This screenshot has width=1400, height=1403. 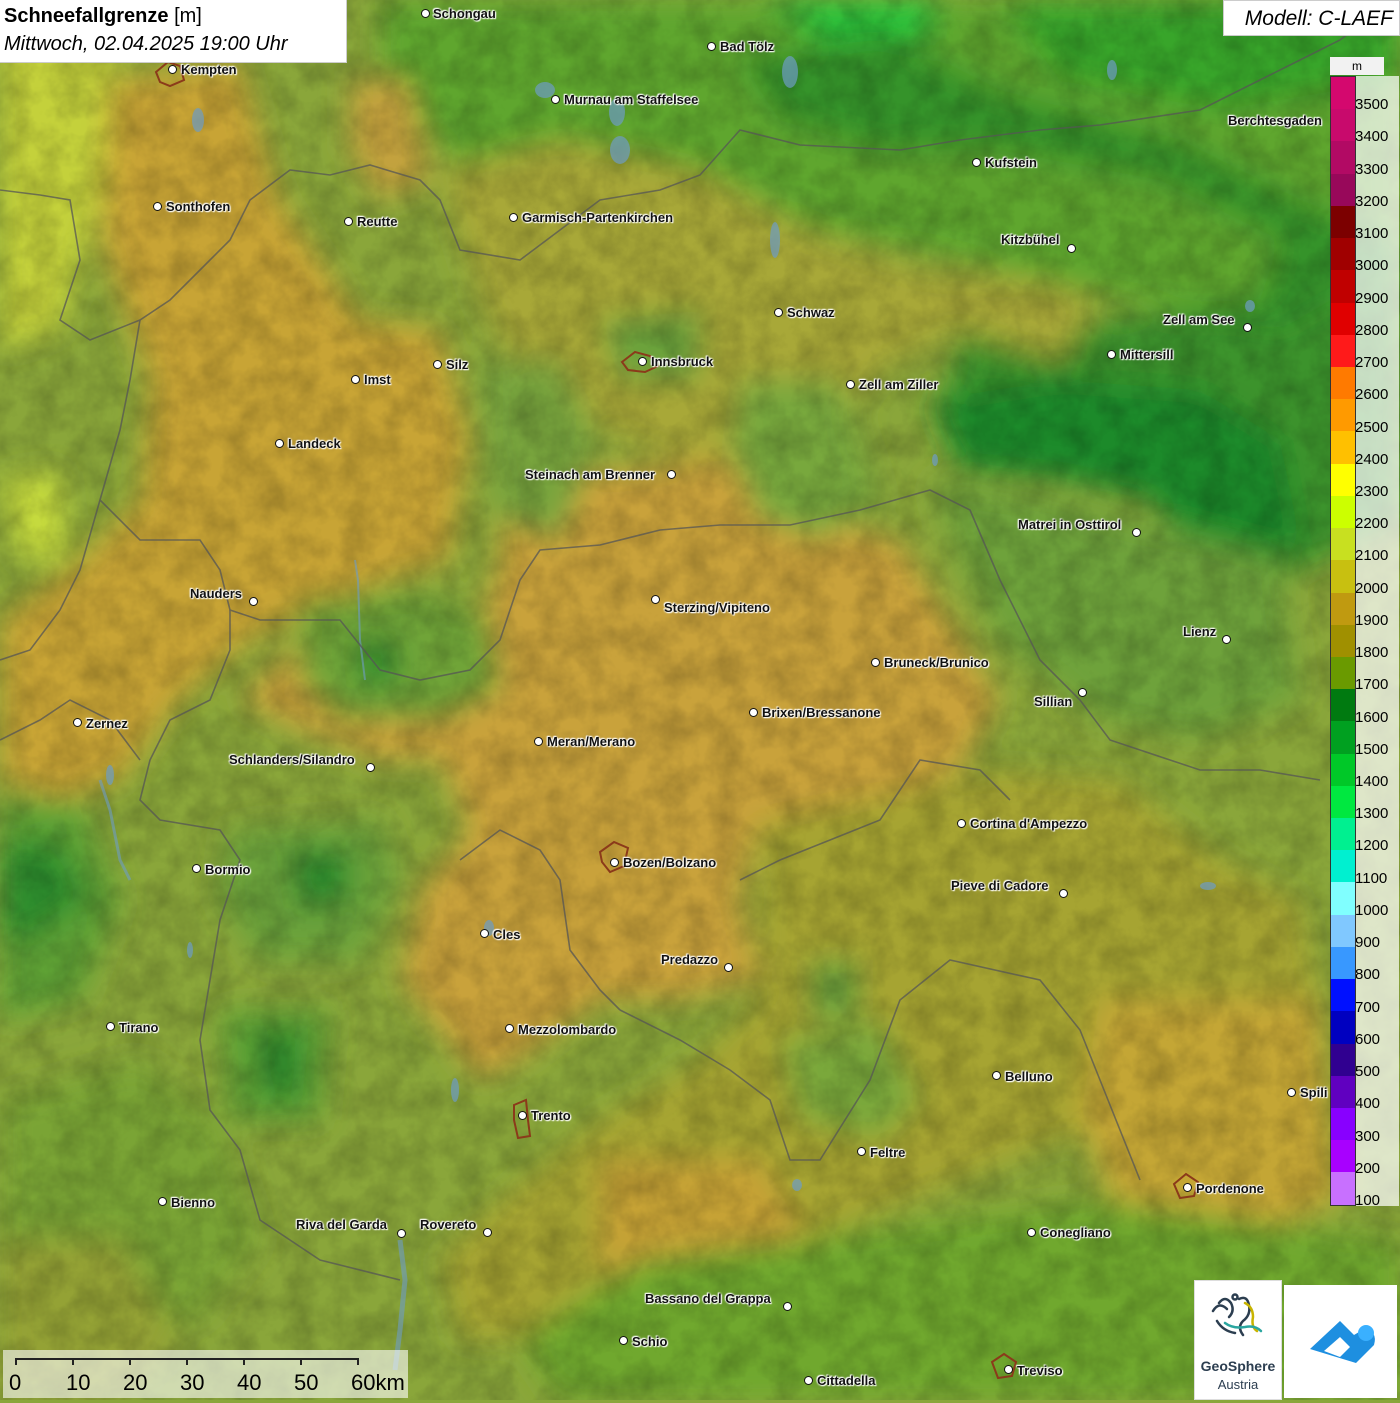 What do you see at coordinates (1070, 524) in the screenshot?
I see `city-label: Matrei in Osttirol` at bounding box center [1070, 524].